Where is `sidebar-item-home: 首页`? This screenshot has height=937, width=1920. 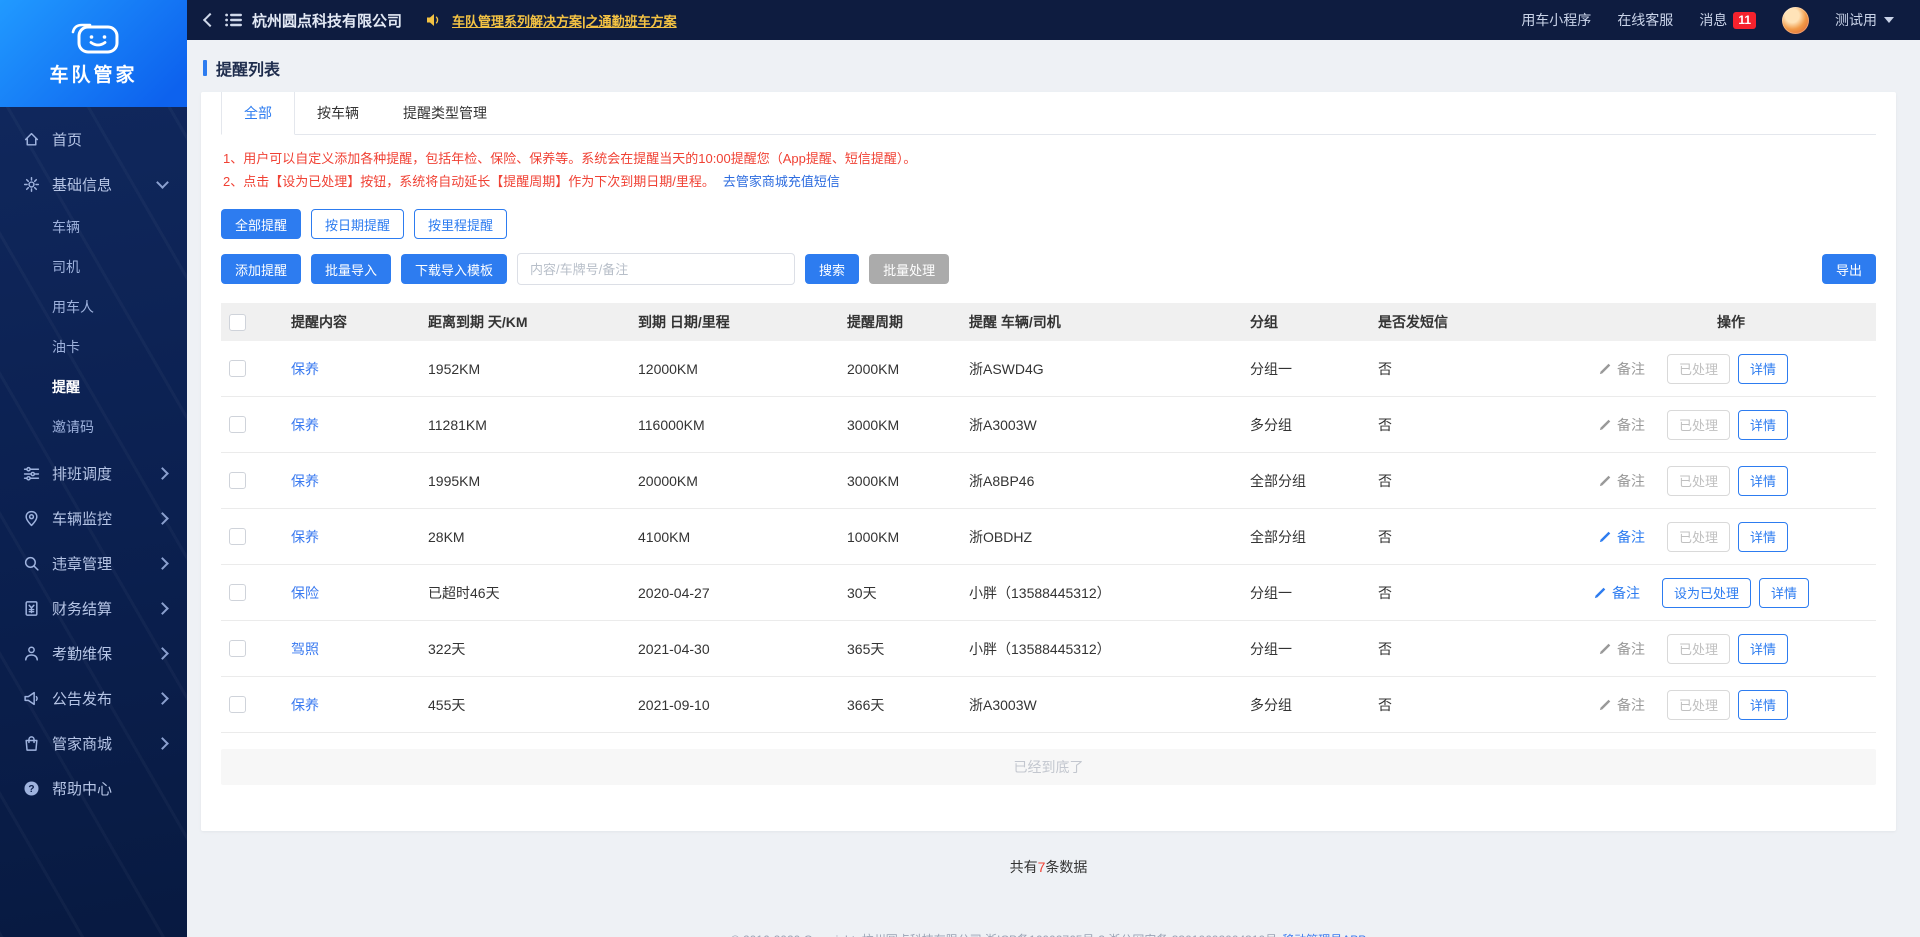 sidebar-item-home: 首页 is located at coordinates (93, 139).